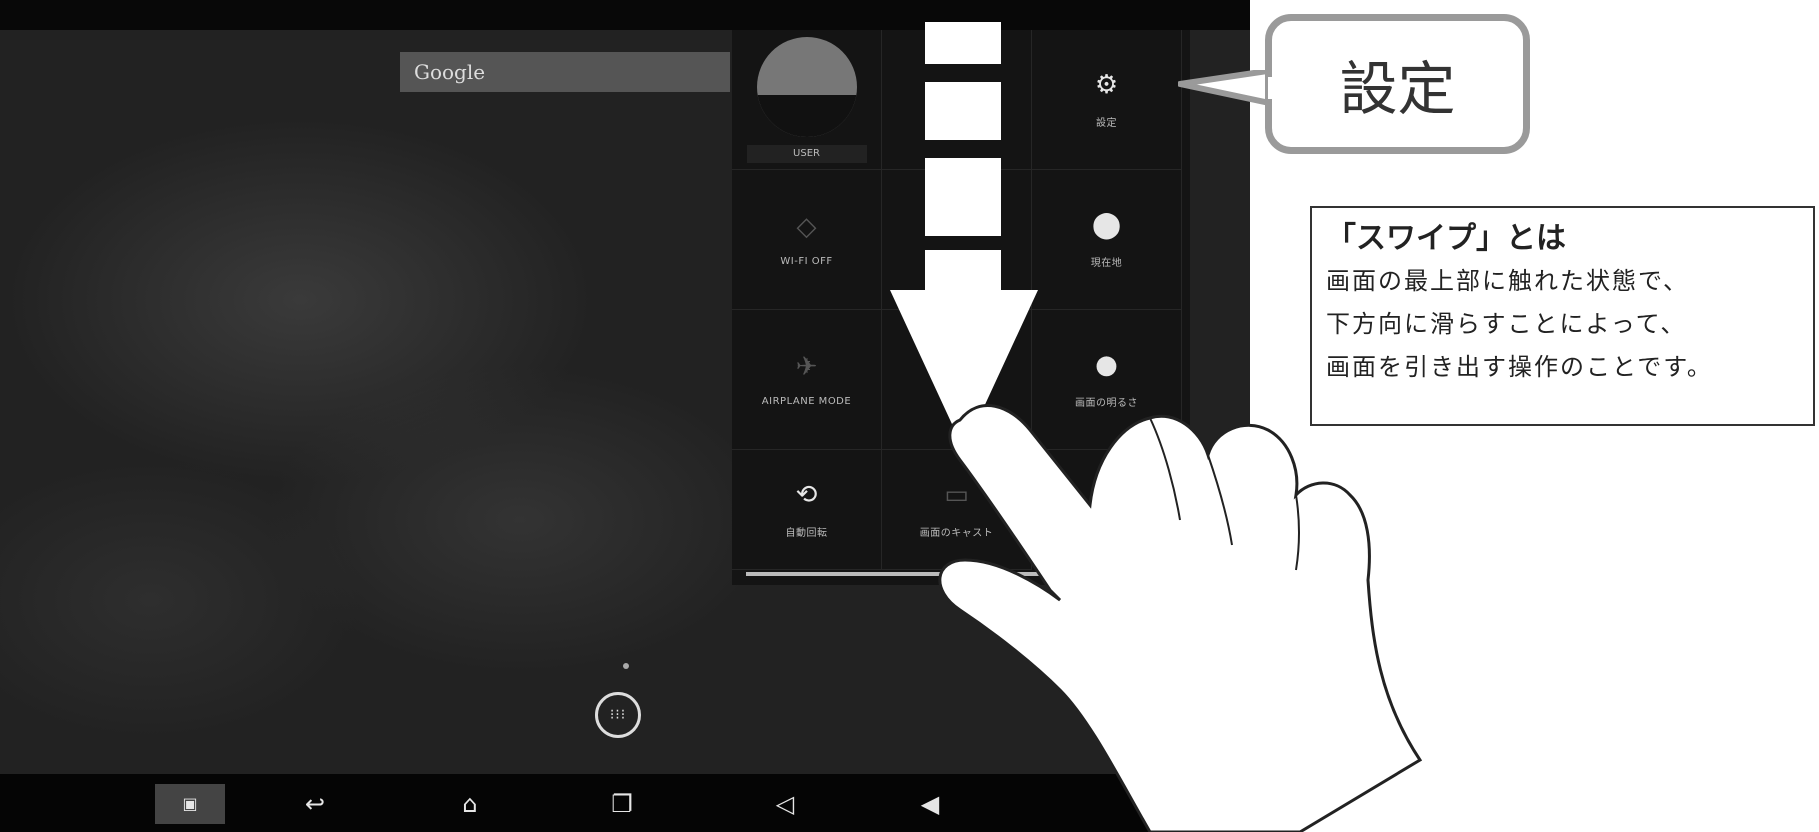  What do you see at coordinates (1446, 238) in the screenshot?
I see `swipe-title: 「スワイプ」とは` at bounding box center [1446, 238].